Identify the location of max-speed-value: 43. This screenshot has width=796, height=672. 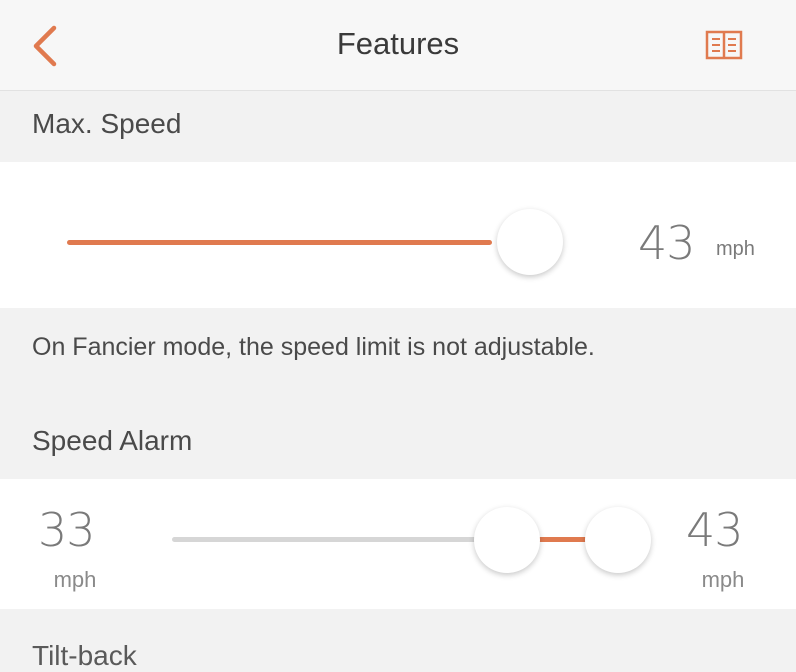
(667, 243).